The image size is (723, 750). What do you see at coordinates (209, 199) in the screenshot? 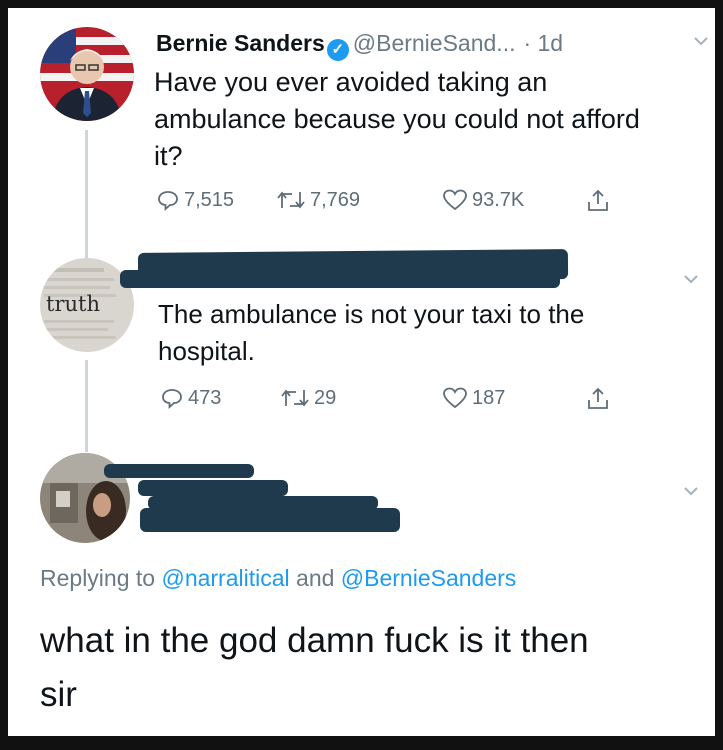
I see `reply-count: 7,515` at bounding box center [209, 199].